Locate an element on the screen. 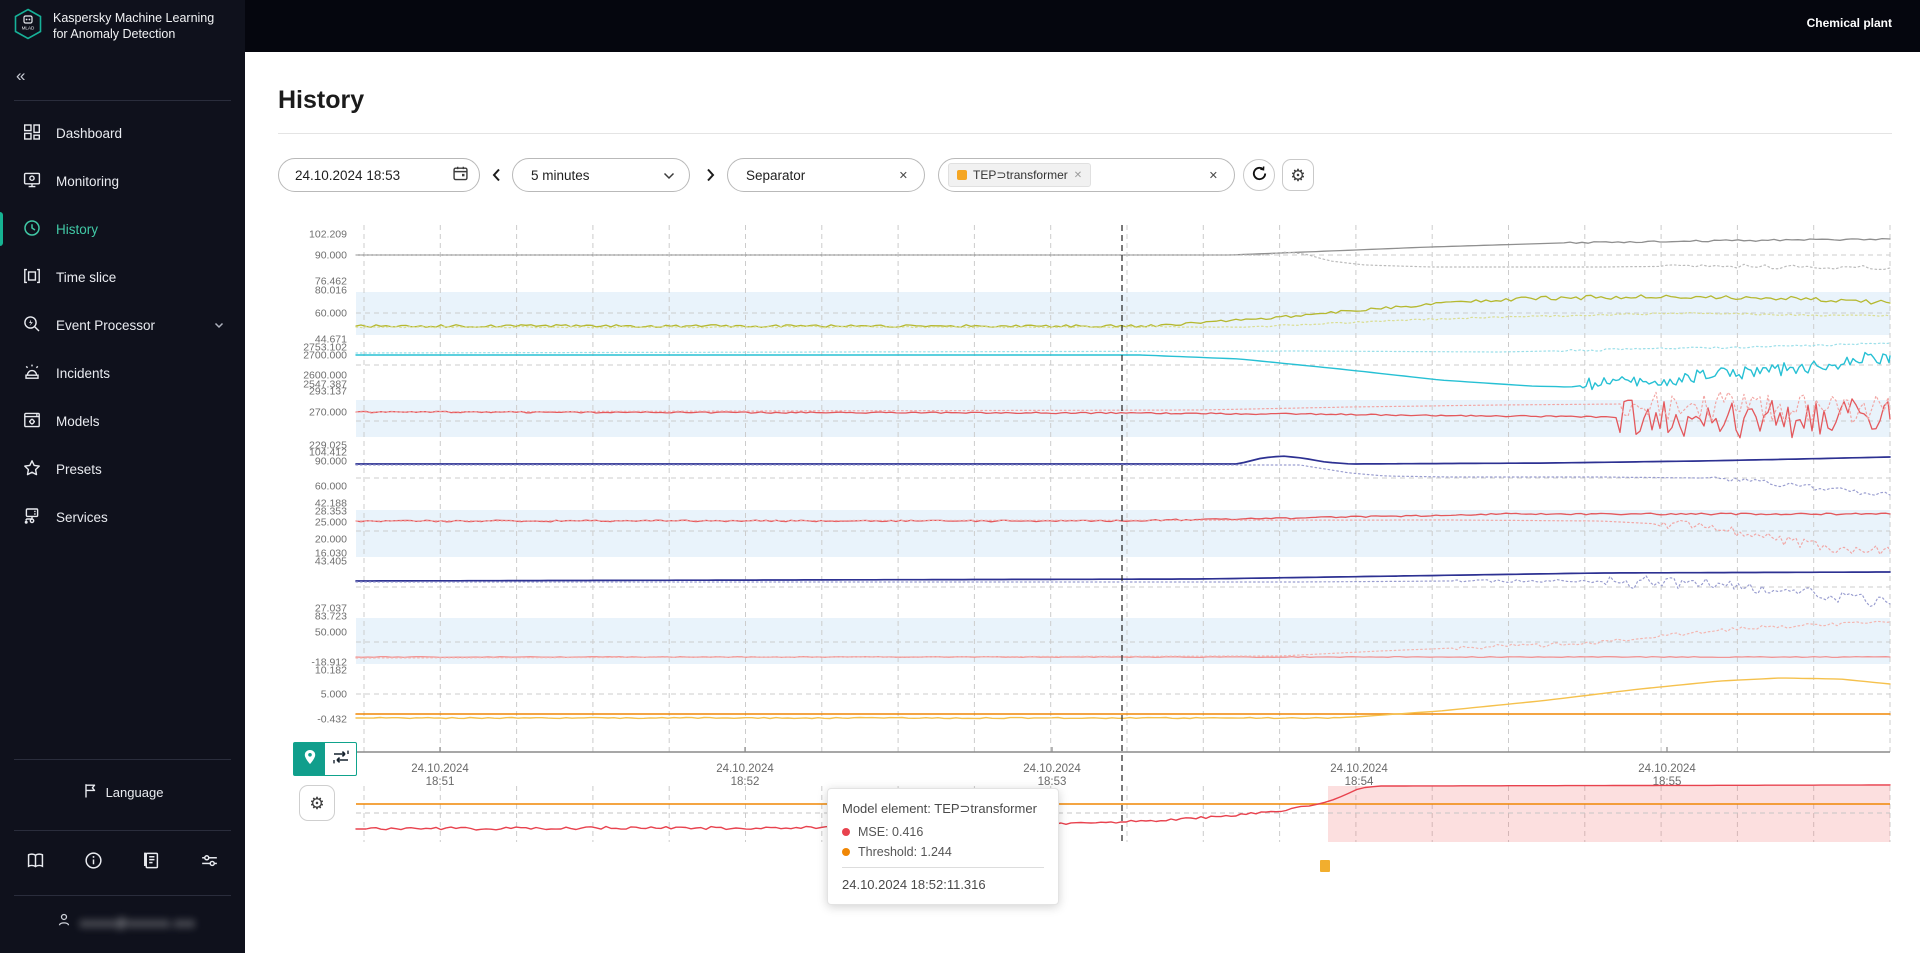  settings-sliders-icon is located at coordinates (210, 860).